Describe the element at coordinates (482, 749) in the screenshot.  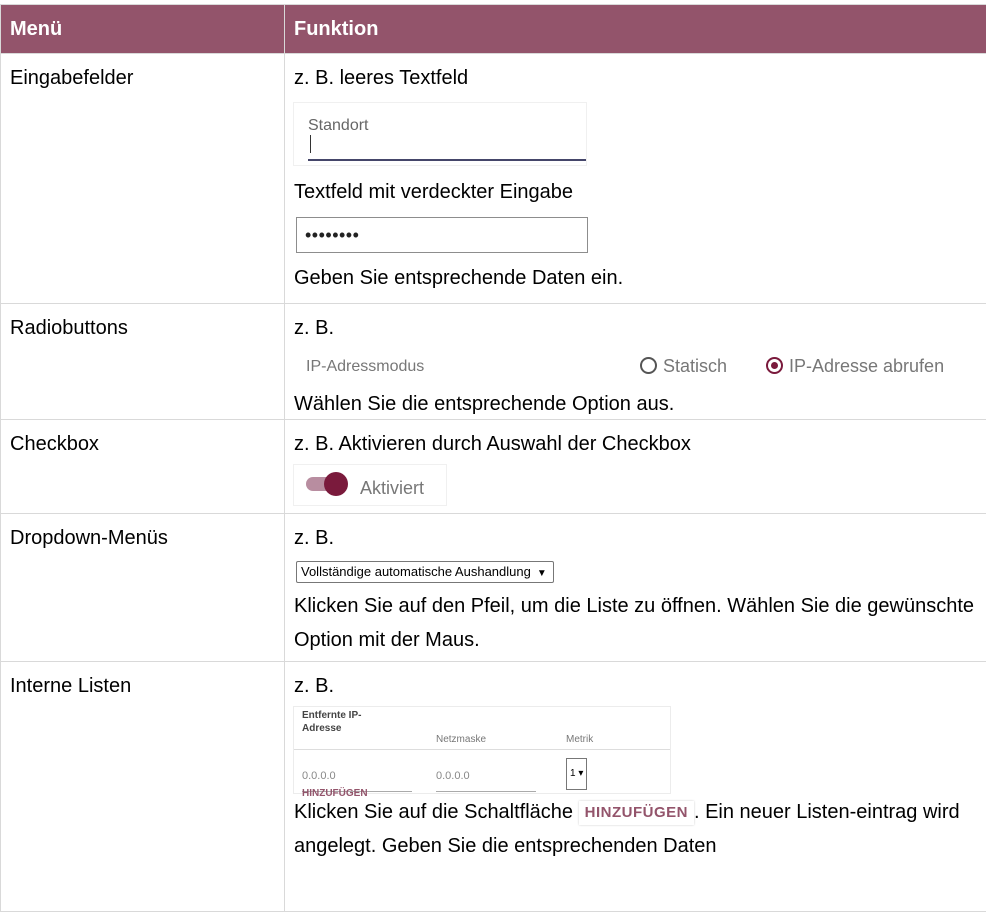
I see `list-divider` at that location.